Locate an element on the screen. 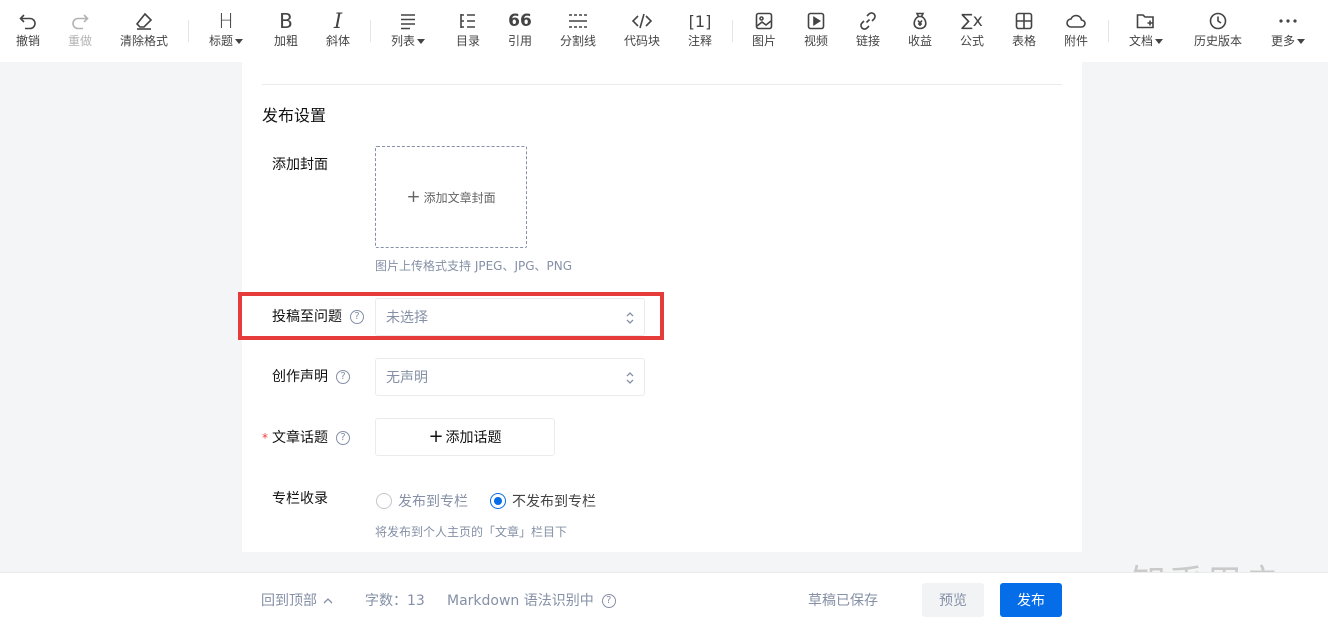 The image size is (1328, 620). heading-button: H 标题 is located at coordinates (226, 32).